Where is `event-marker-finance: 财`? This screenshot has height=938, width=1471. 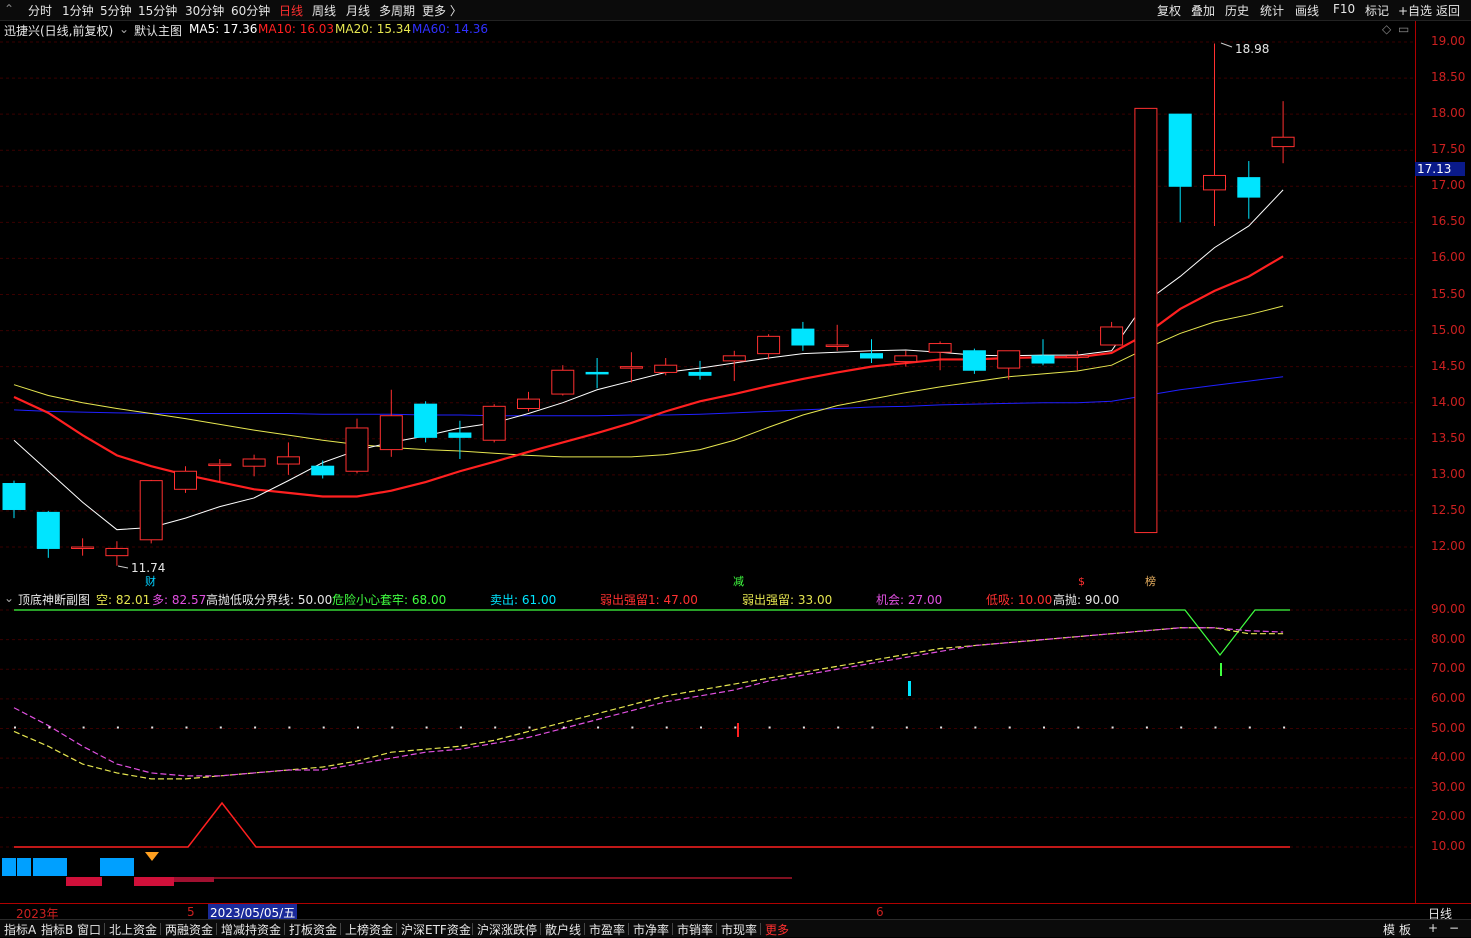
event-marker-finance: 财 is located at coordinates (150, 581).